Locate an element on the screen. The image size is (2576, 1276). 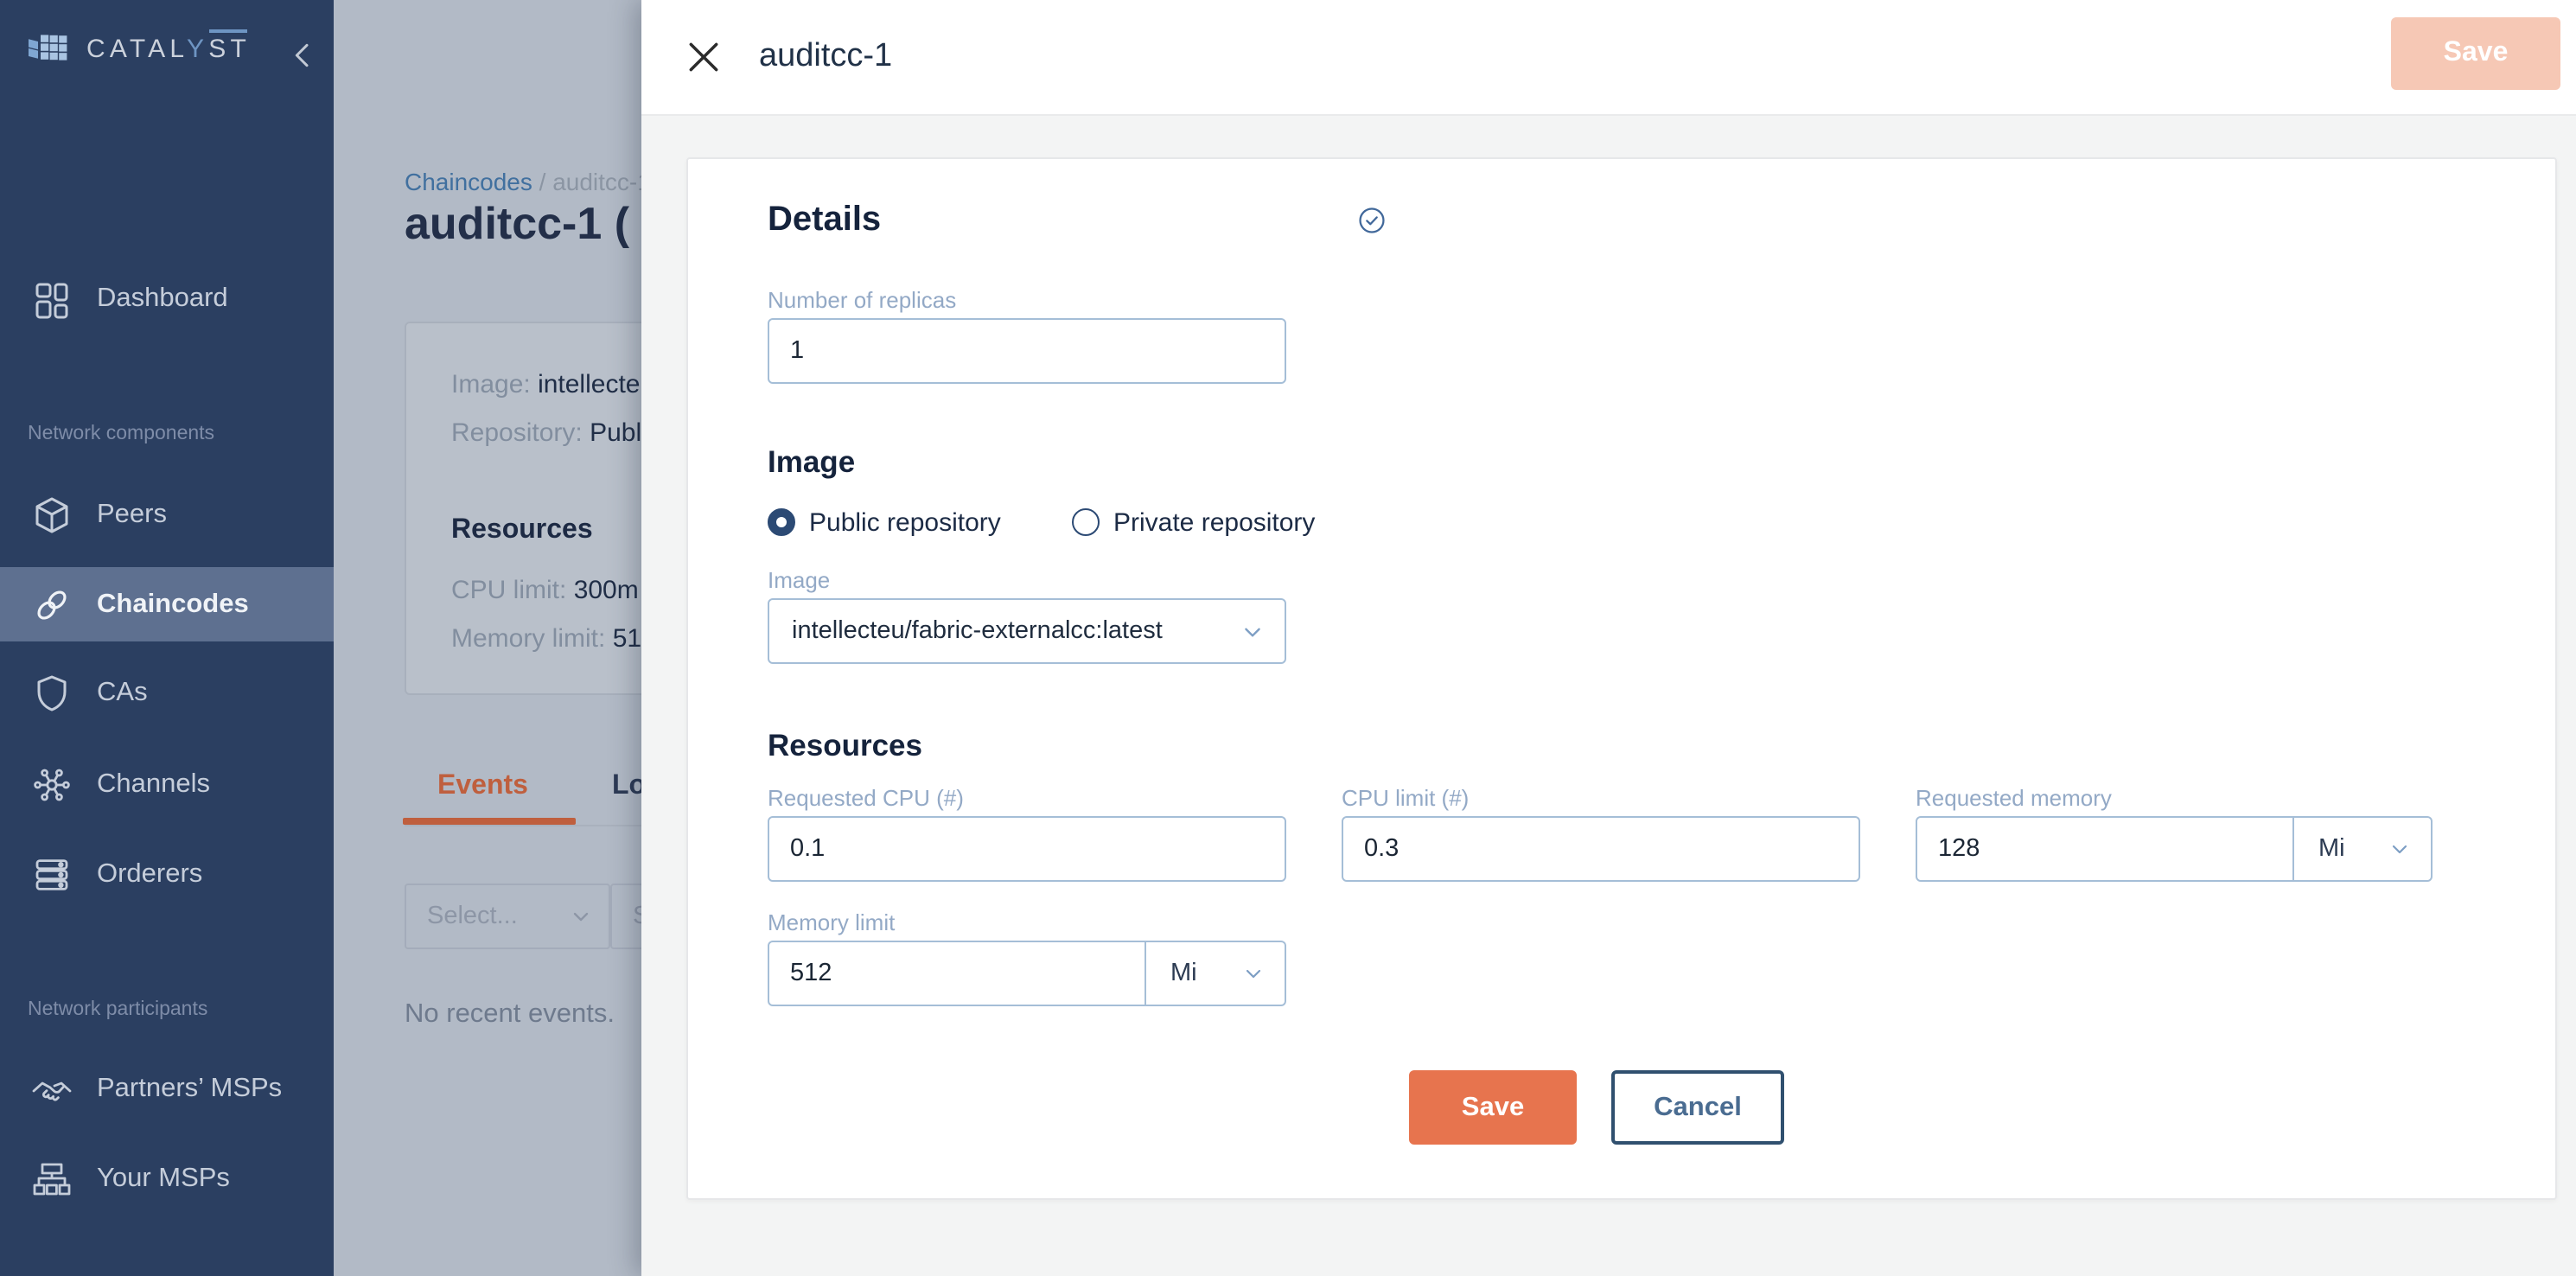
radio-private-repository-label: Private repository is located at coordinates (1214, 523).